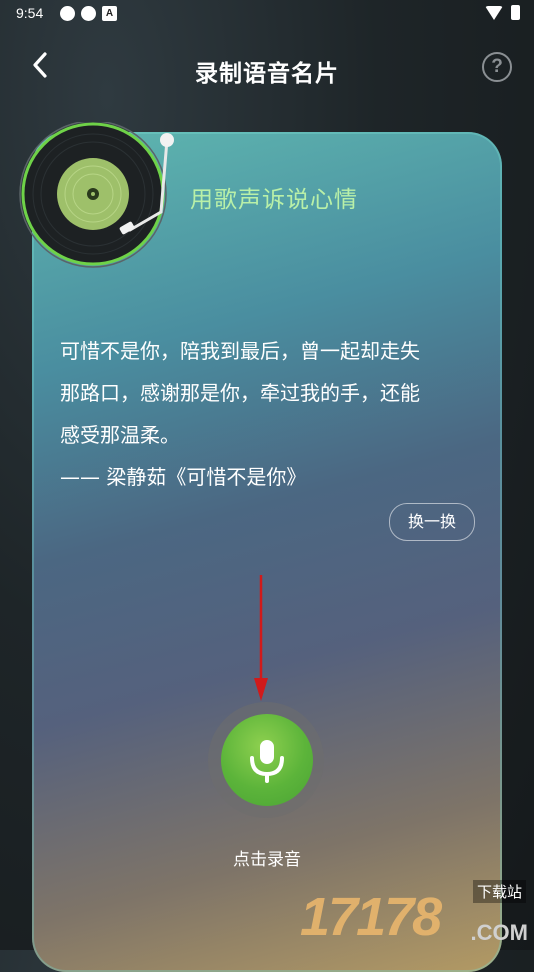  I want to click on page-title: 录制语音名片, so click(267, 74).